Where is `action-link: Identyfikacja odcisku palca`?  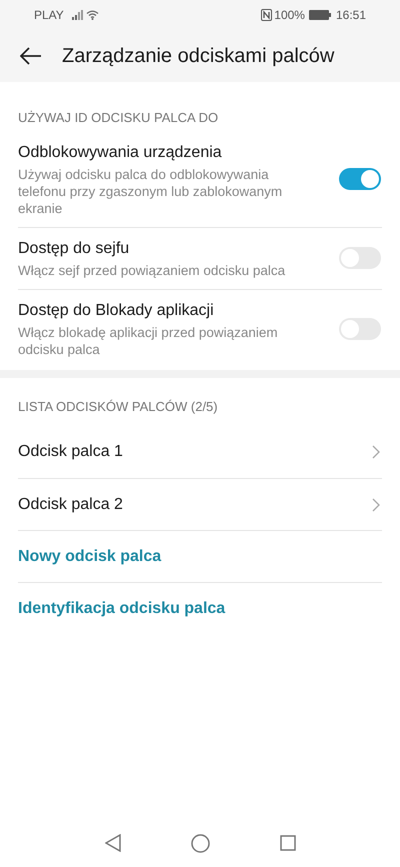
action-link: Identyfikacja odcisku palca is located at coordinates (122, 608).